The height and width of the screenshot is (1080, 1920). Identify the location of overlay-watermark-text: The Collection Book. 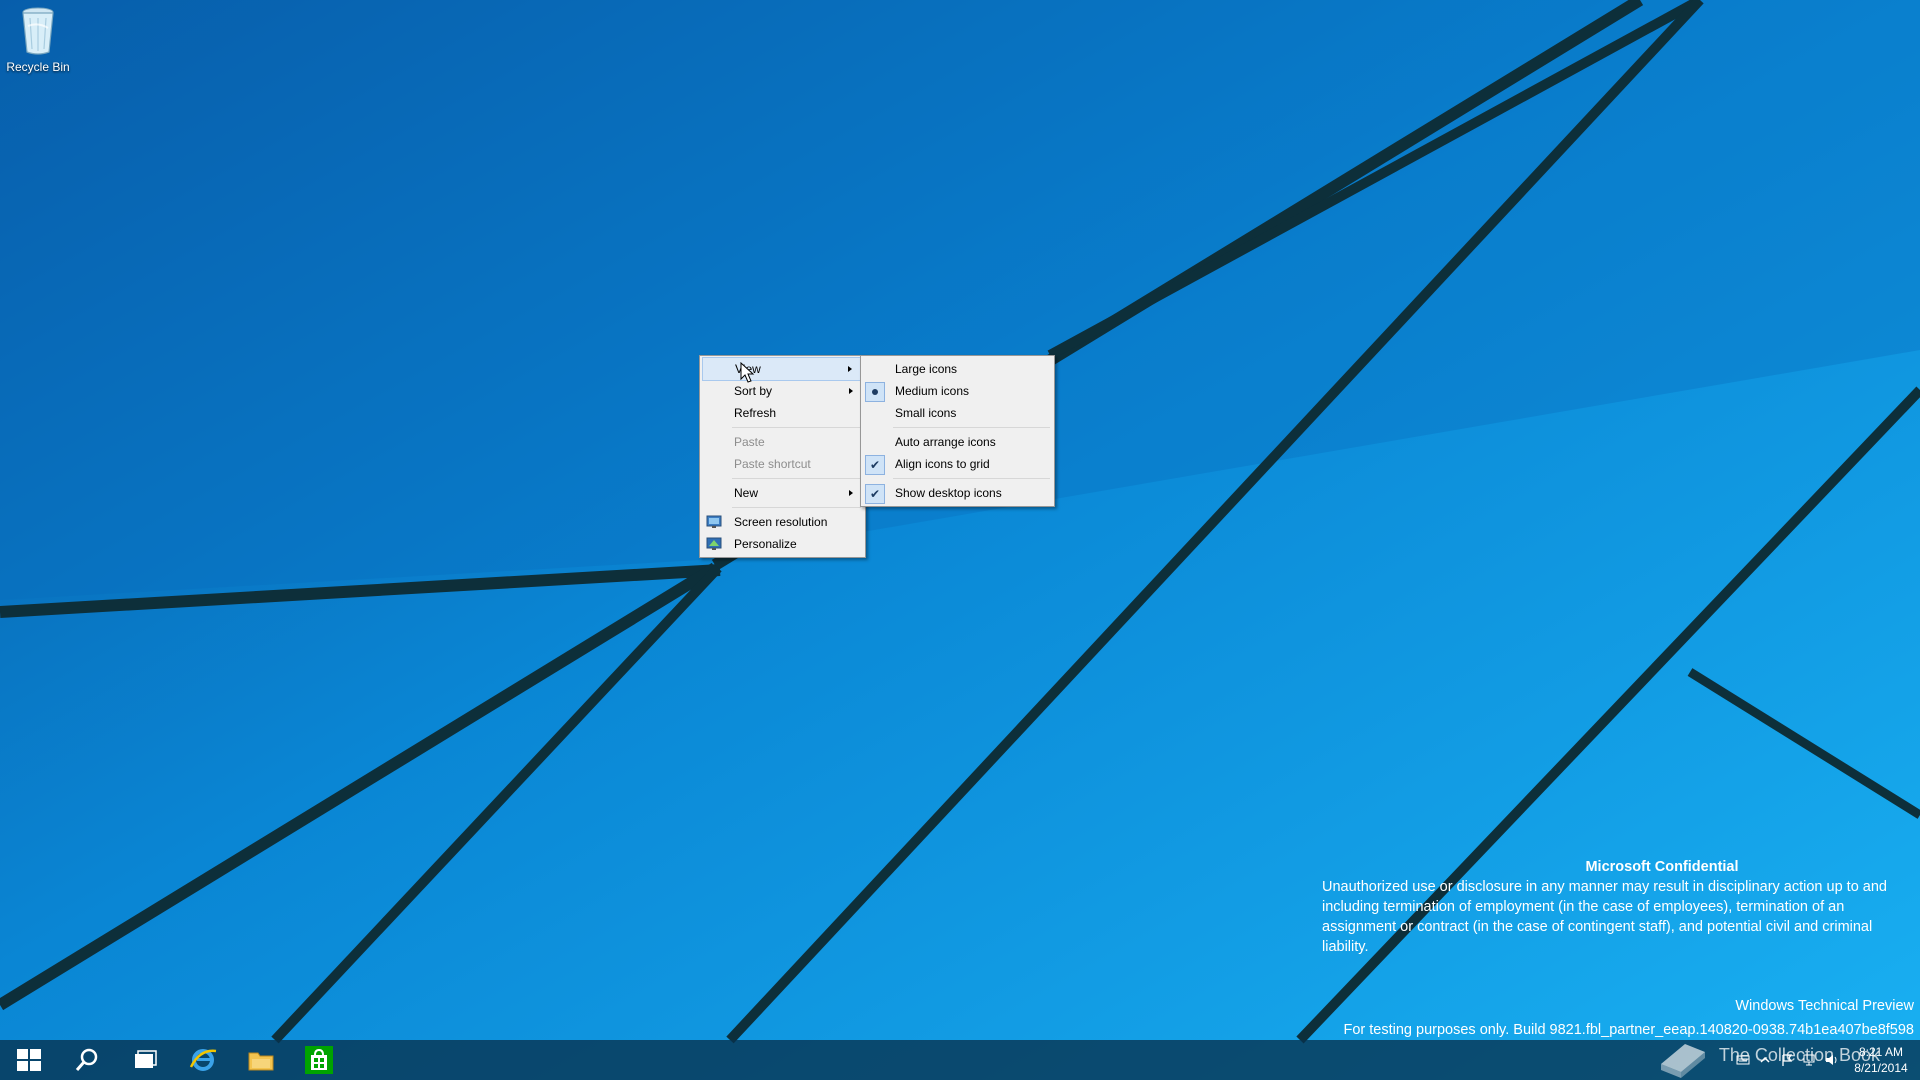
(1799, 1054).